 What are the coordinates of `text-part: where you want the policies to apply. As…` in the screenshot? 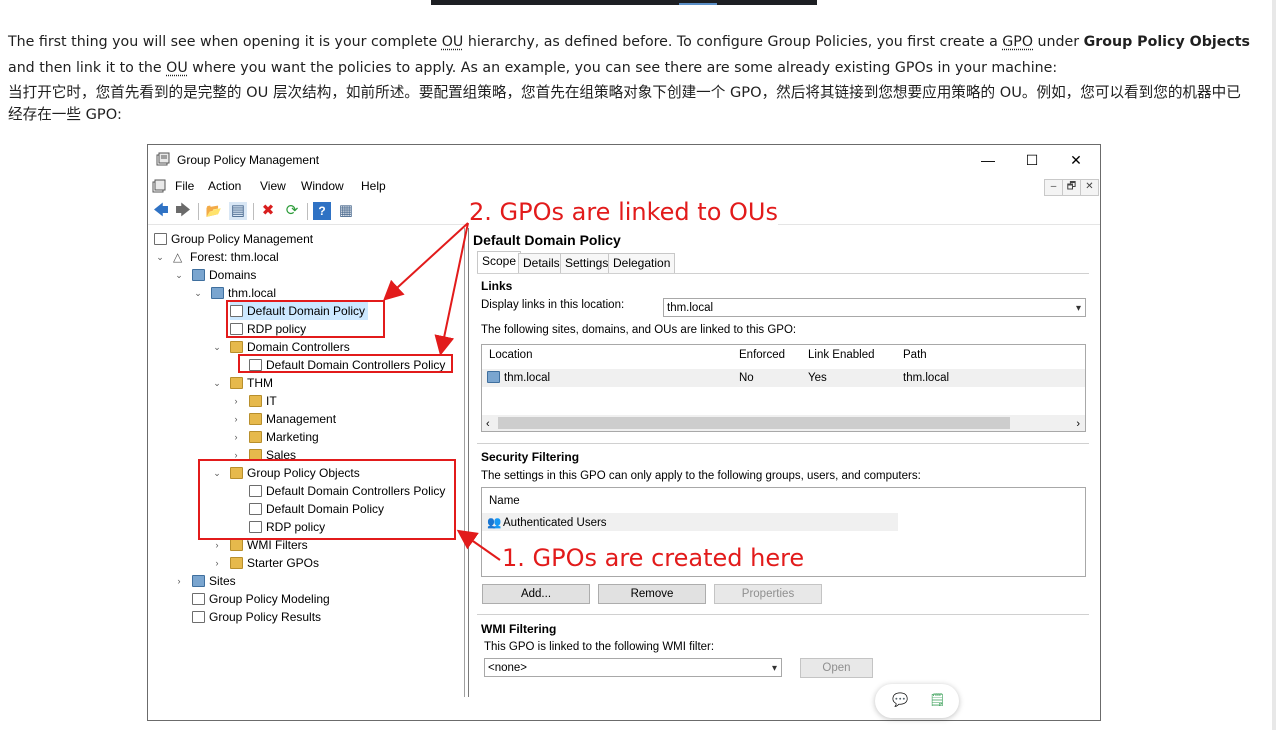 It's located at (622, 68).